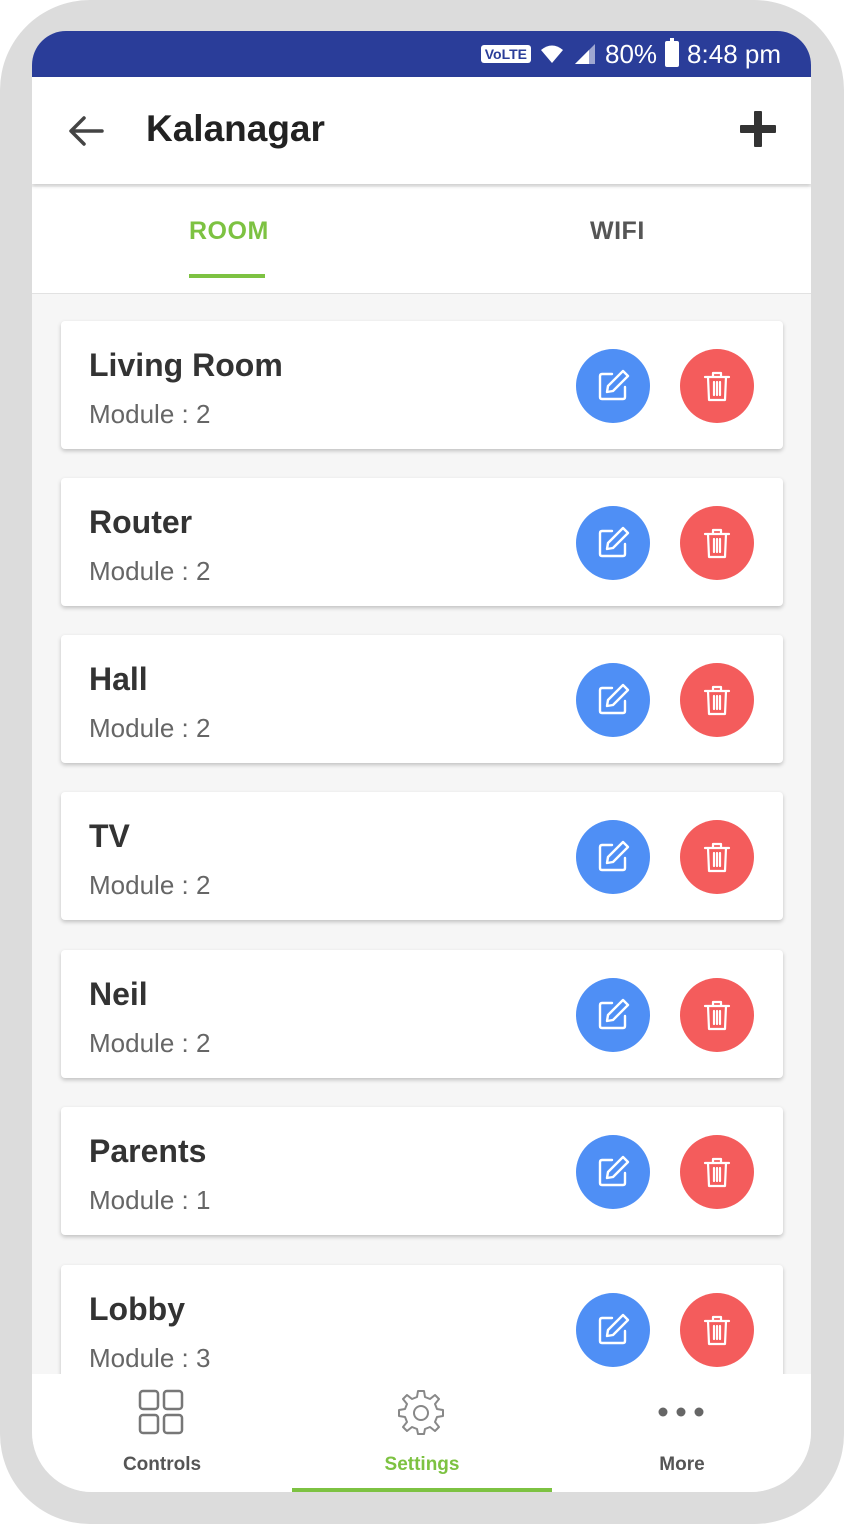 The image size is (844, 1524). I want to click on room-name: TV, so click(109, 836).